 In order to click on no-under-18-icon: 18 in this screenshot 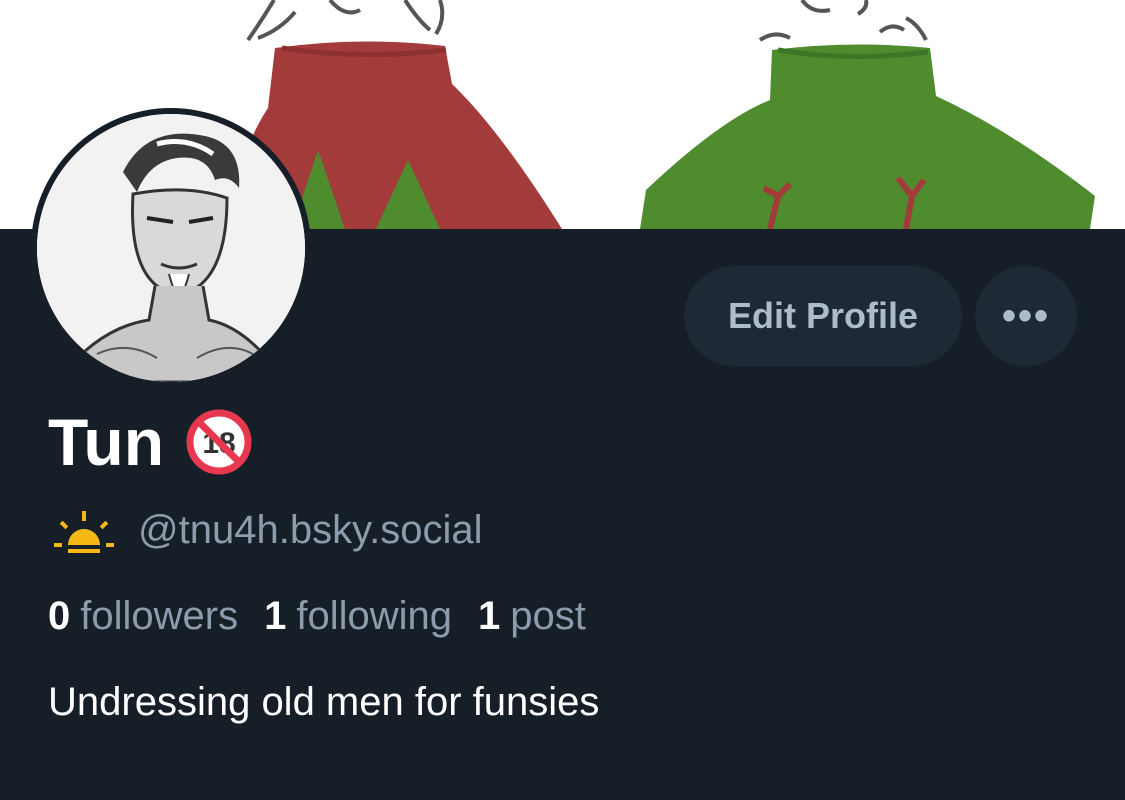, I will do `click(219, 442)`.